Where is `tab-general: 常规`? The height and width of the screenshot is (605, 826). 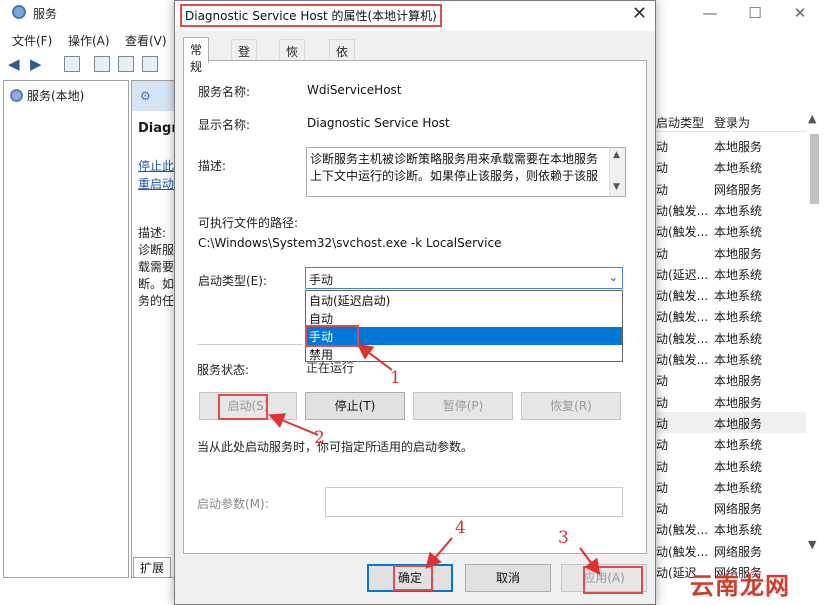
tab-general: 常规 is located at coordinates (196, 55).